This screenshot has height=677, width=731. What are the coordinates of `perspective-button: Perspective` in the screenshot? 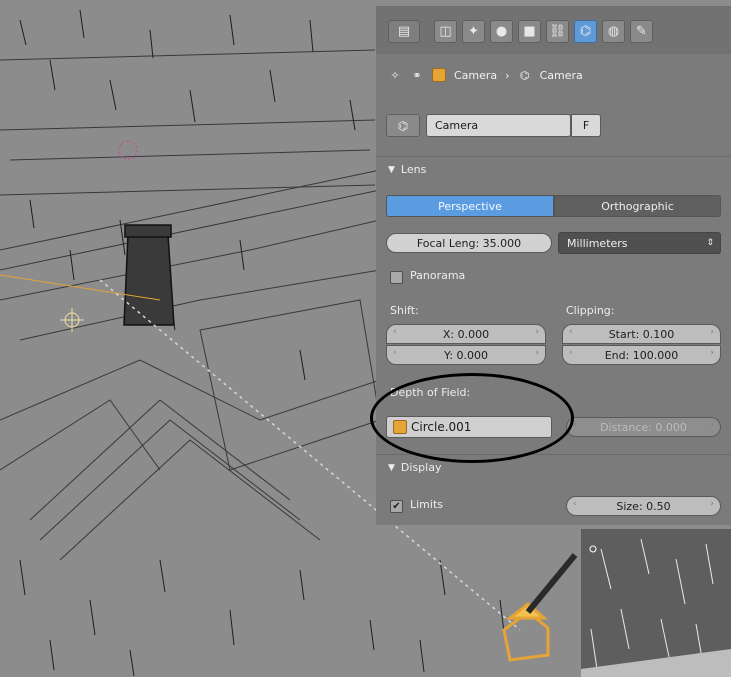 It's located at (470, 206).